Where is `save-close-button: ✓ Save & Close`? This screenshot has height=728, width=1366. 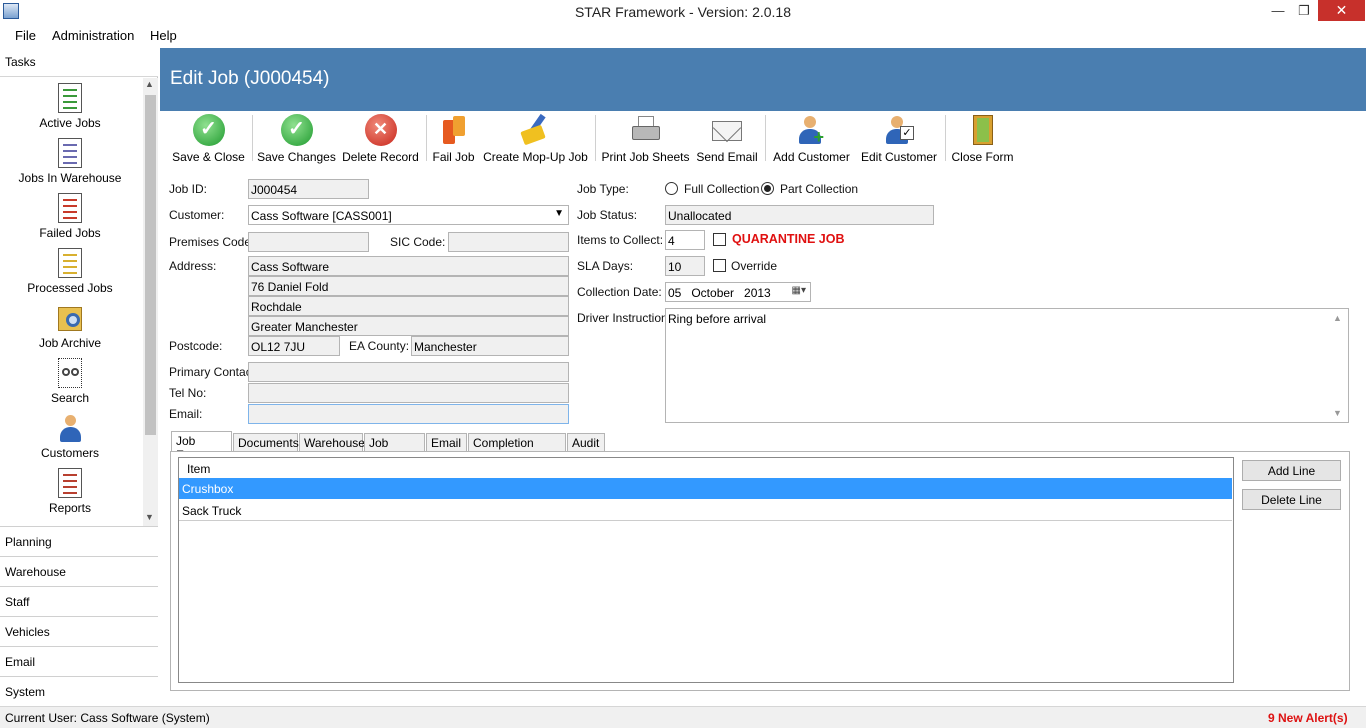 save-close-button: ✓ Save & Close is located at coordinates (208, 138).